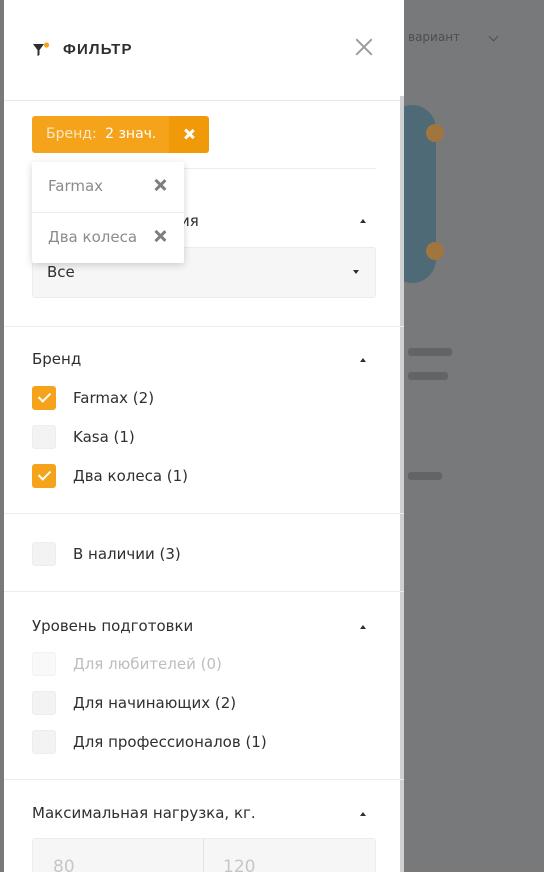  I want to click on brand-option: Farmax (2), so click(93, 398).